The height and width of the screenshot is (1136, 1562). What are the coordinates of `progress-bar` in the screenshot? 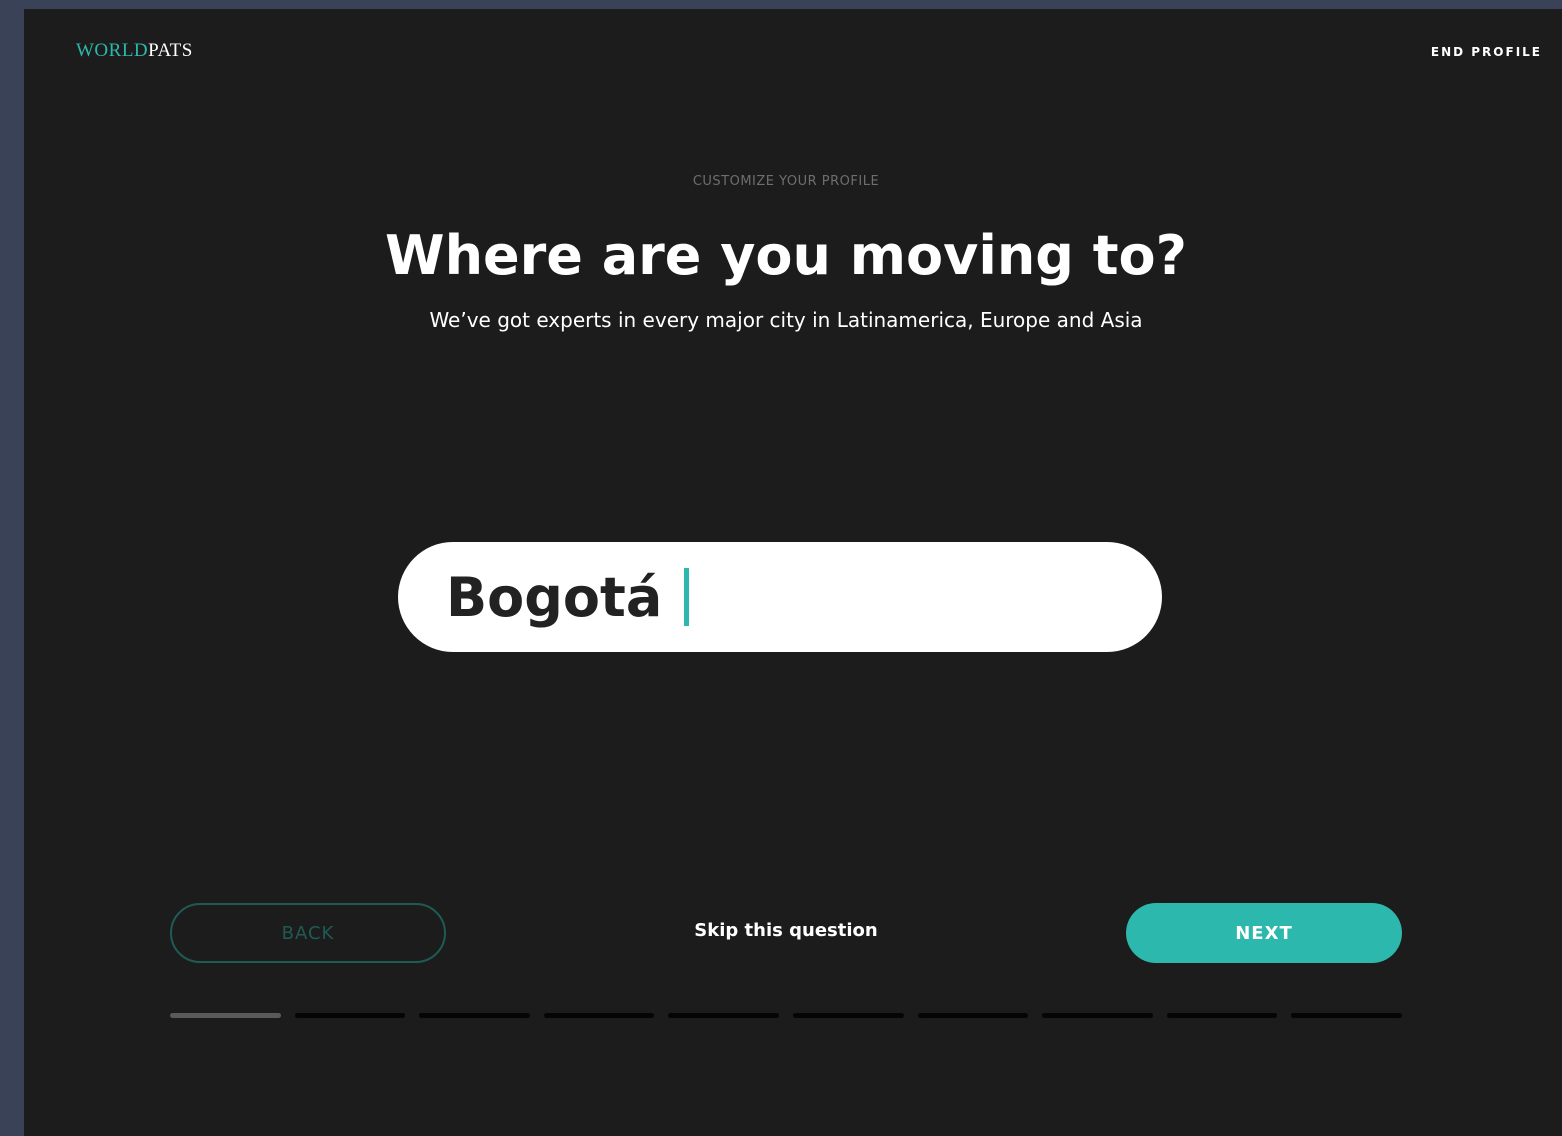 It's located at (786, 1015).